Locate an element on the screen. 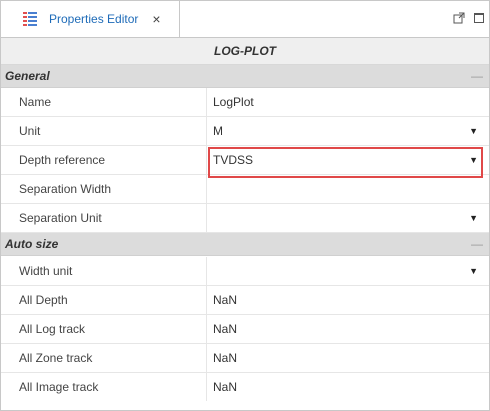  property-row-depth-reference: Depth reference TVDSS ▼ is located at coordinates (245, 160).